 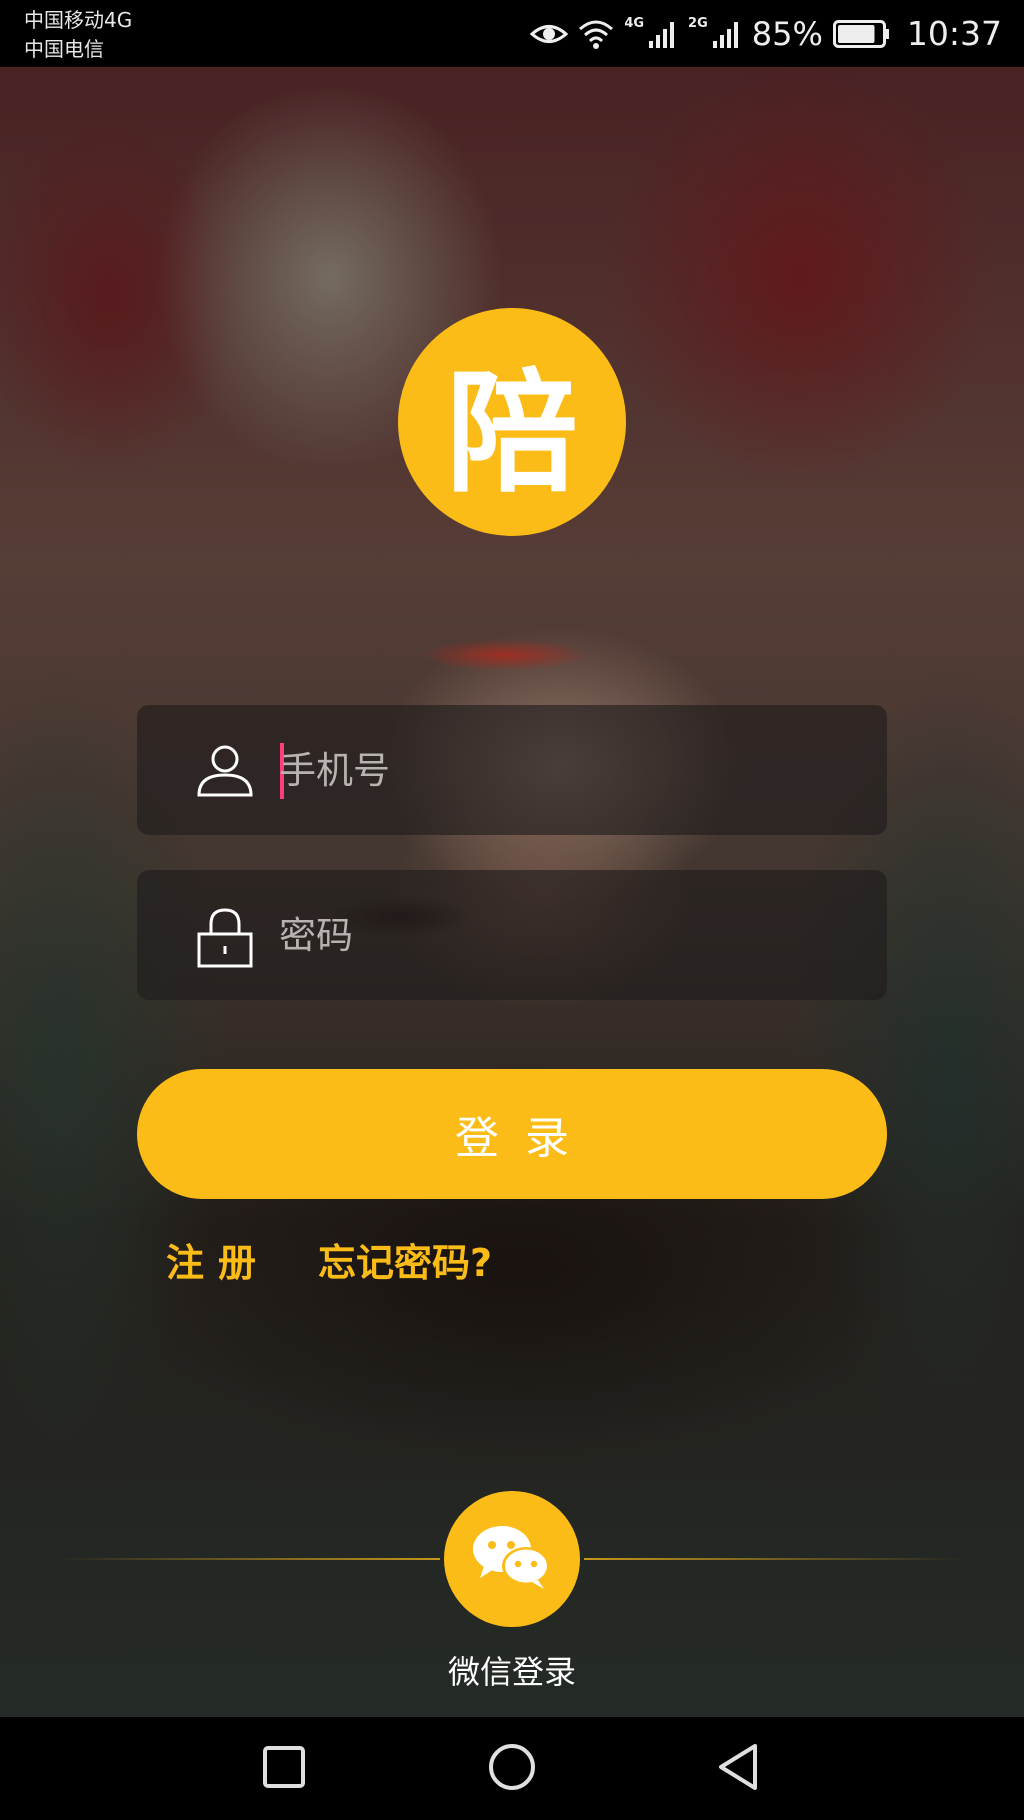 What do you see at coordinates (549, 34) in the screenshot?
I see `eye-icon` at bounding box center [549, 34].